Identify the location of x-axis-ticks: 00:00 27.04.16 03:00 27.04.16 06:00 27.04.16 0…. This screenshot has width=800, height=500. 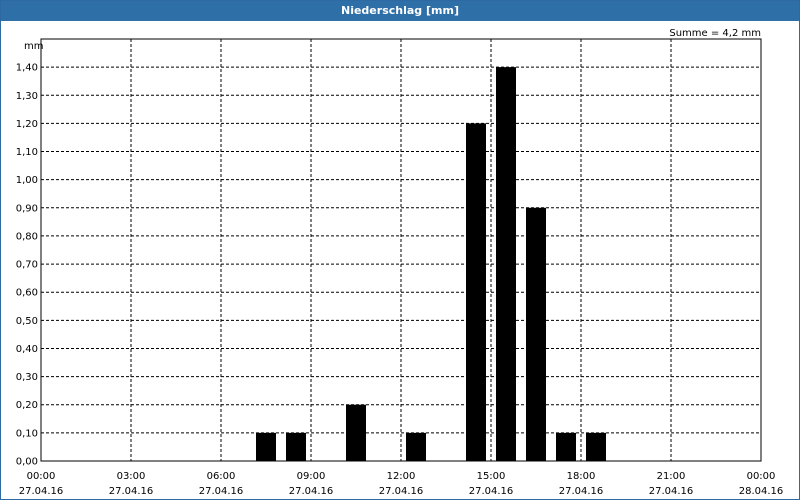
(401, 484).